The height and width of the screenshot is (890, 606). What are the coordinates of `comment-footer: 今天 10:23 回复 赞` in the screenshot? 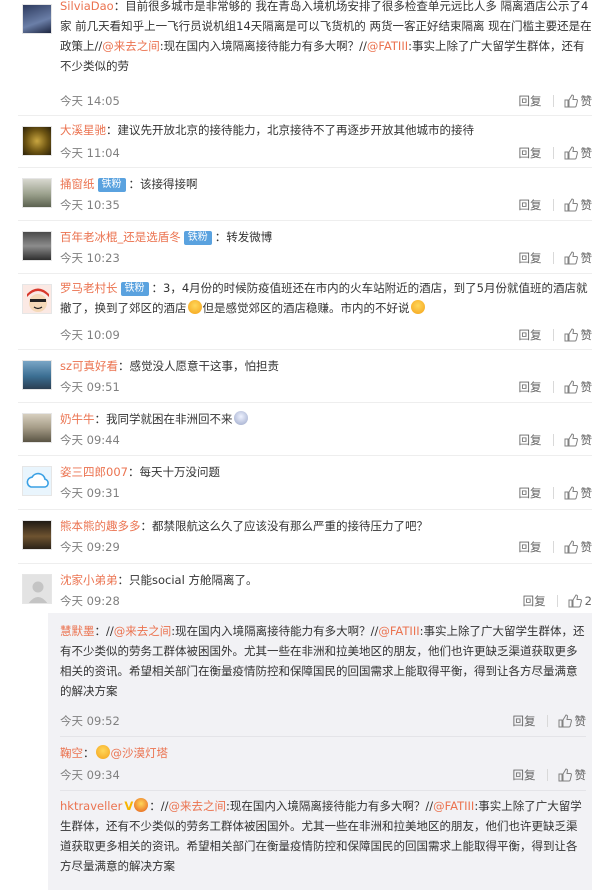 It's located at (326, 258).